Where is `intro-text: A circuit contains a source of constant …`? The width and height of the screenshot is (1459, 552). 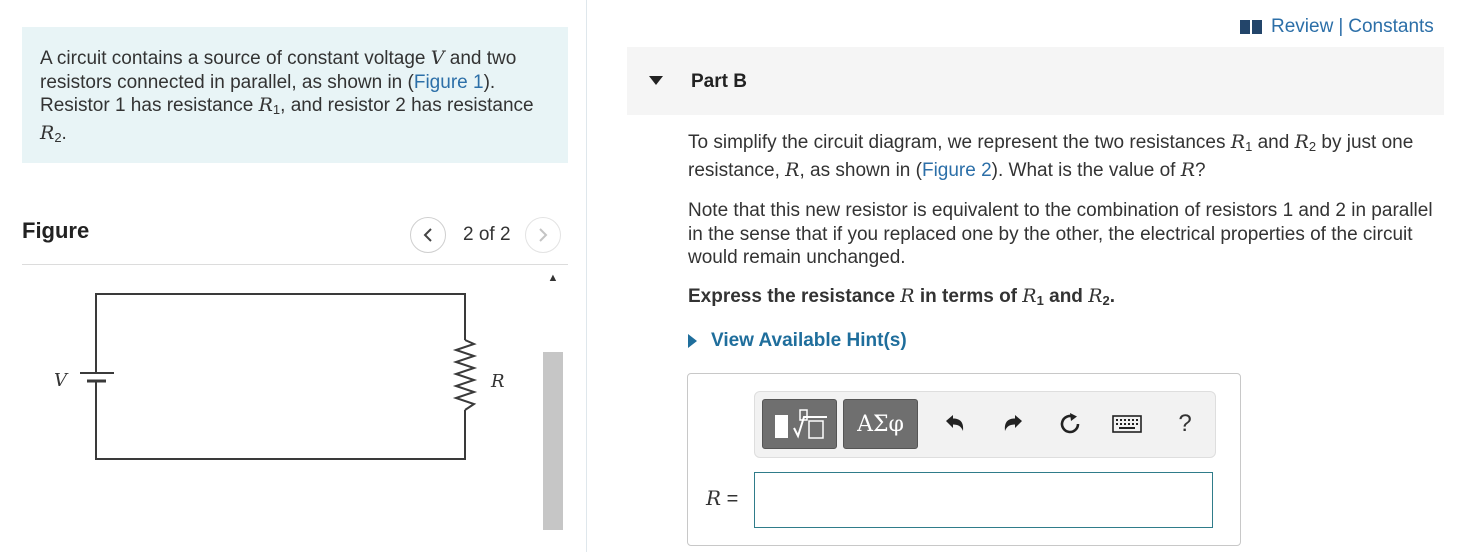
intro-text: A circuit contains a source of constant … is located at coordinates (235, 58).